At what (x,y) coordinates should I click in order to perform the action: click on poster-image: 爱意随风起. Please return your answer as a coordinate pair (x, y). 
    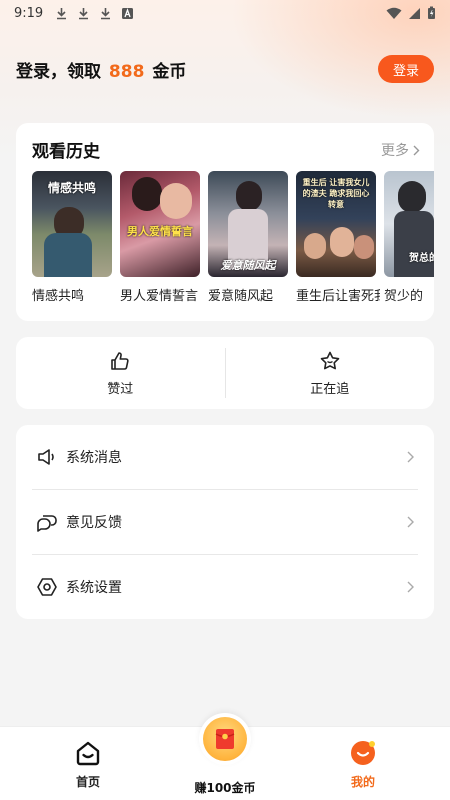
    Looking at the image, I should click on (248, 224).